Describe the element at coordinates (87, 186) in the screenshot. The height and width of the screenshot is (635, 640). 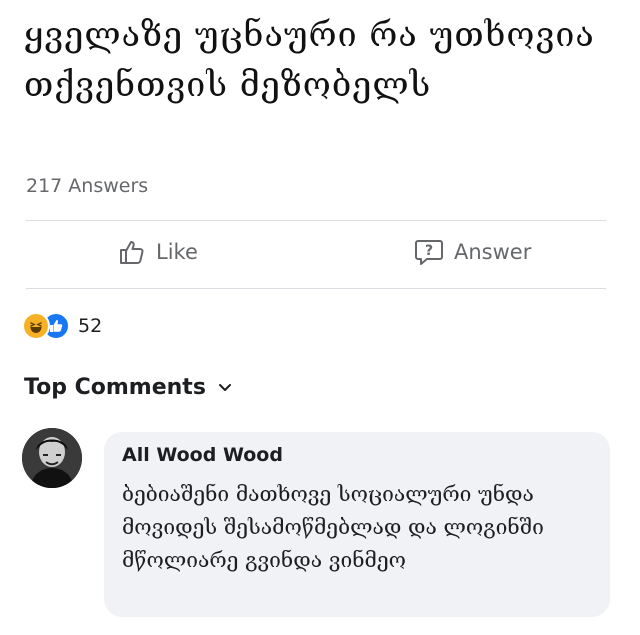
I see `answers-count: 217 Answers` at that location.